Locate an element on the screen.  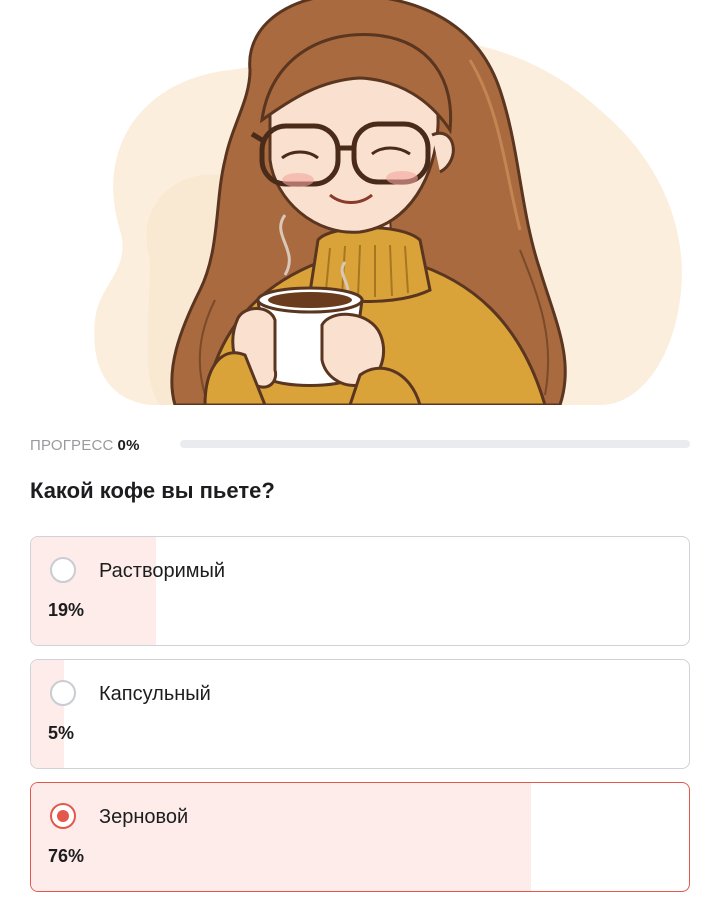
progress-label: ПРОГРЕСС 0% is located at coordinates (85, 445).